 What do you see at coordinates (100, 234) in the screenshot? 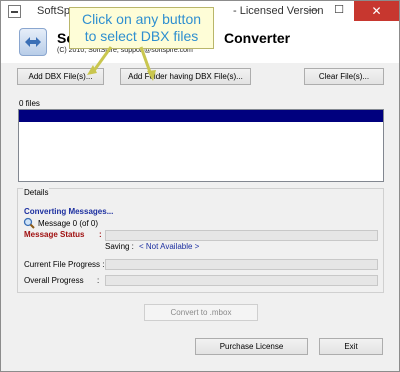
I see `message-status-colon: :` at bounding box center [100, 234].